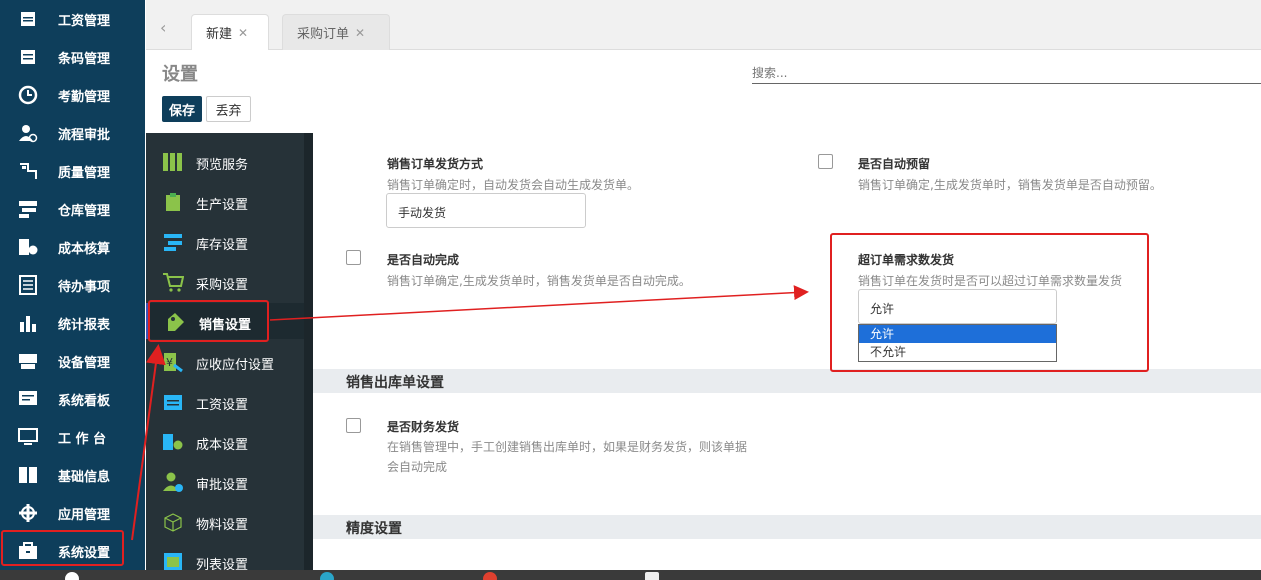  Describe the element at coordinates (630, 575) in the screenshot. I see `os-taskbar` at that location.